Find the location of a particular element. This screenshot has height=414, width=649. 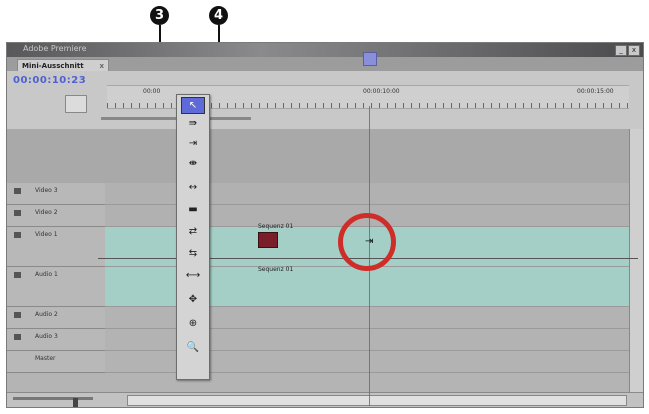

track-header: Audio 3 is located at coordinates (56, 340).